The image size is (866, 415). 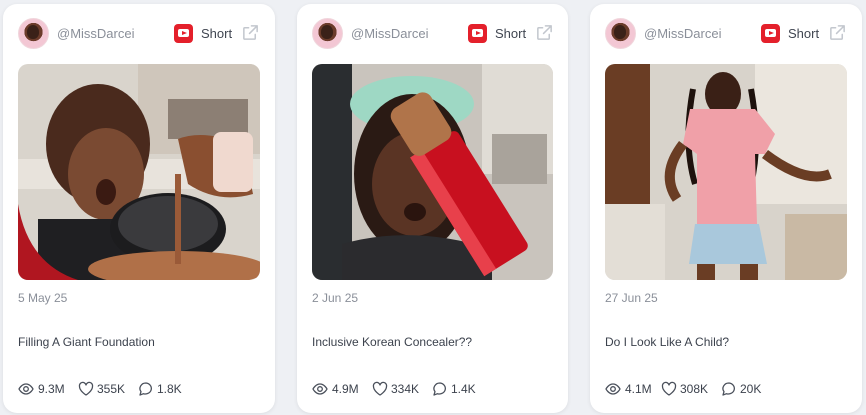 What do you see at coordinates (463, 389) in the screenshot?
I see `comments-count: 1.4K` at bounding box center [463, 389].